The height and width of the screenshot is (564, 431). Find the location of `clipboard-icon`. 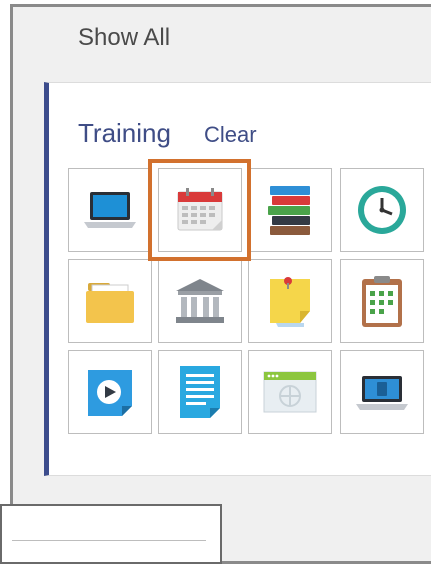

clipboard-icon is located at coordinates (382, 301).